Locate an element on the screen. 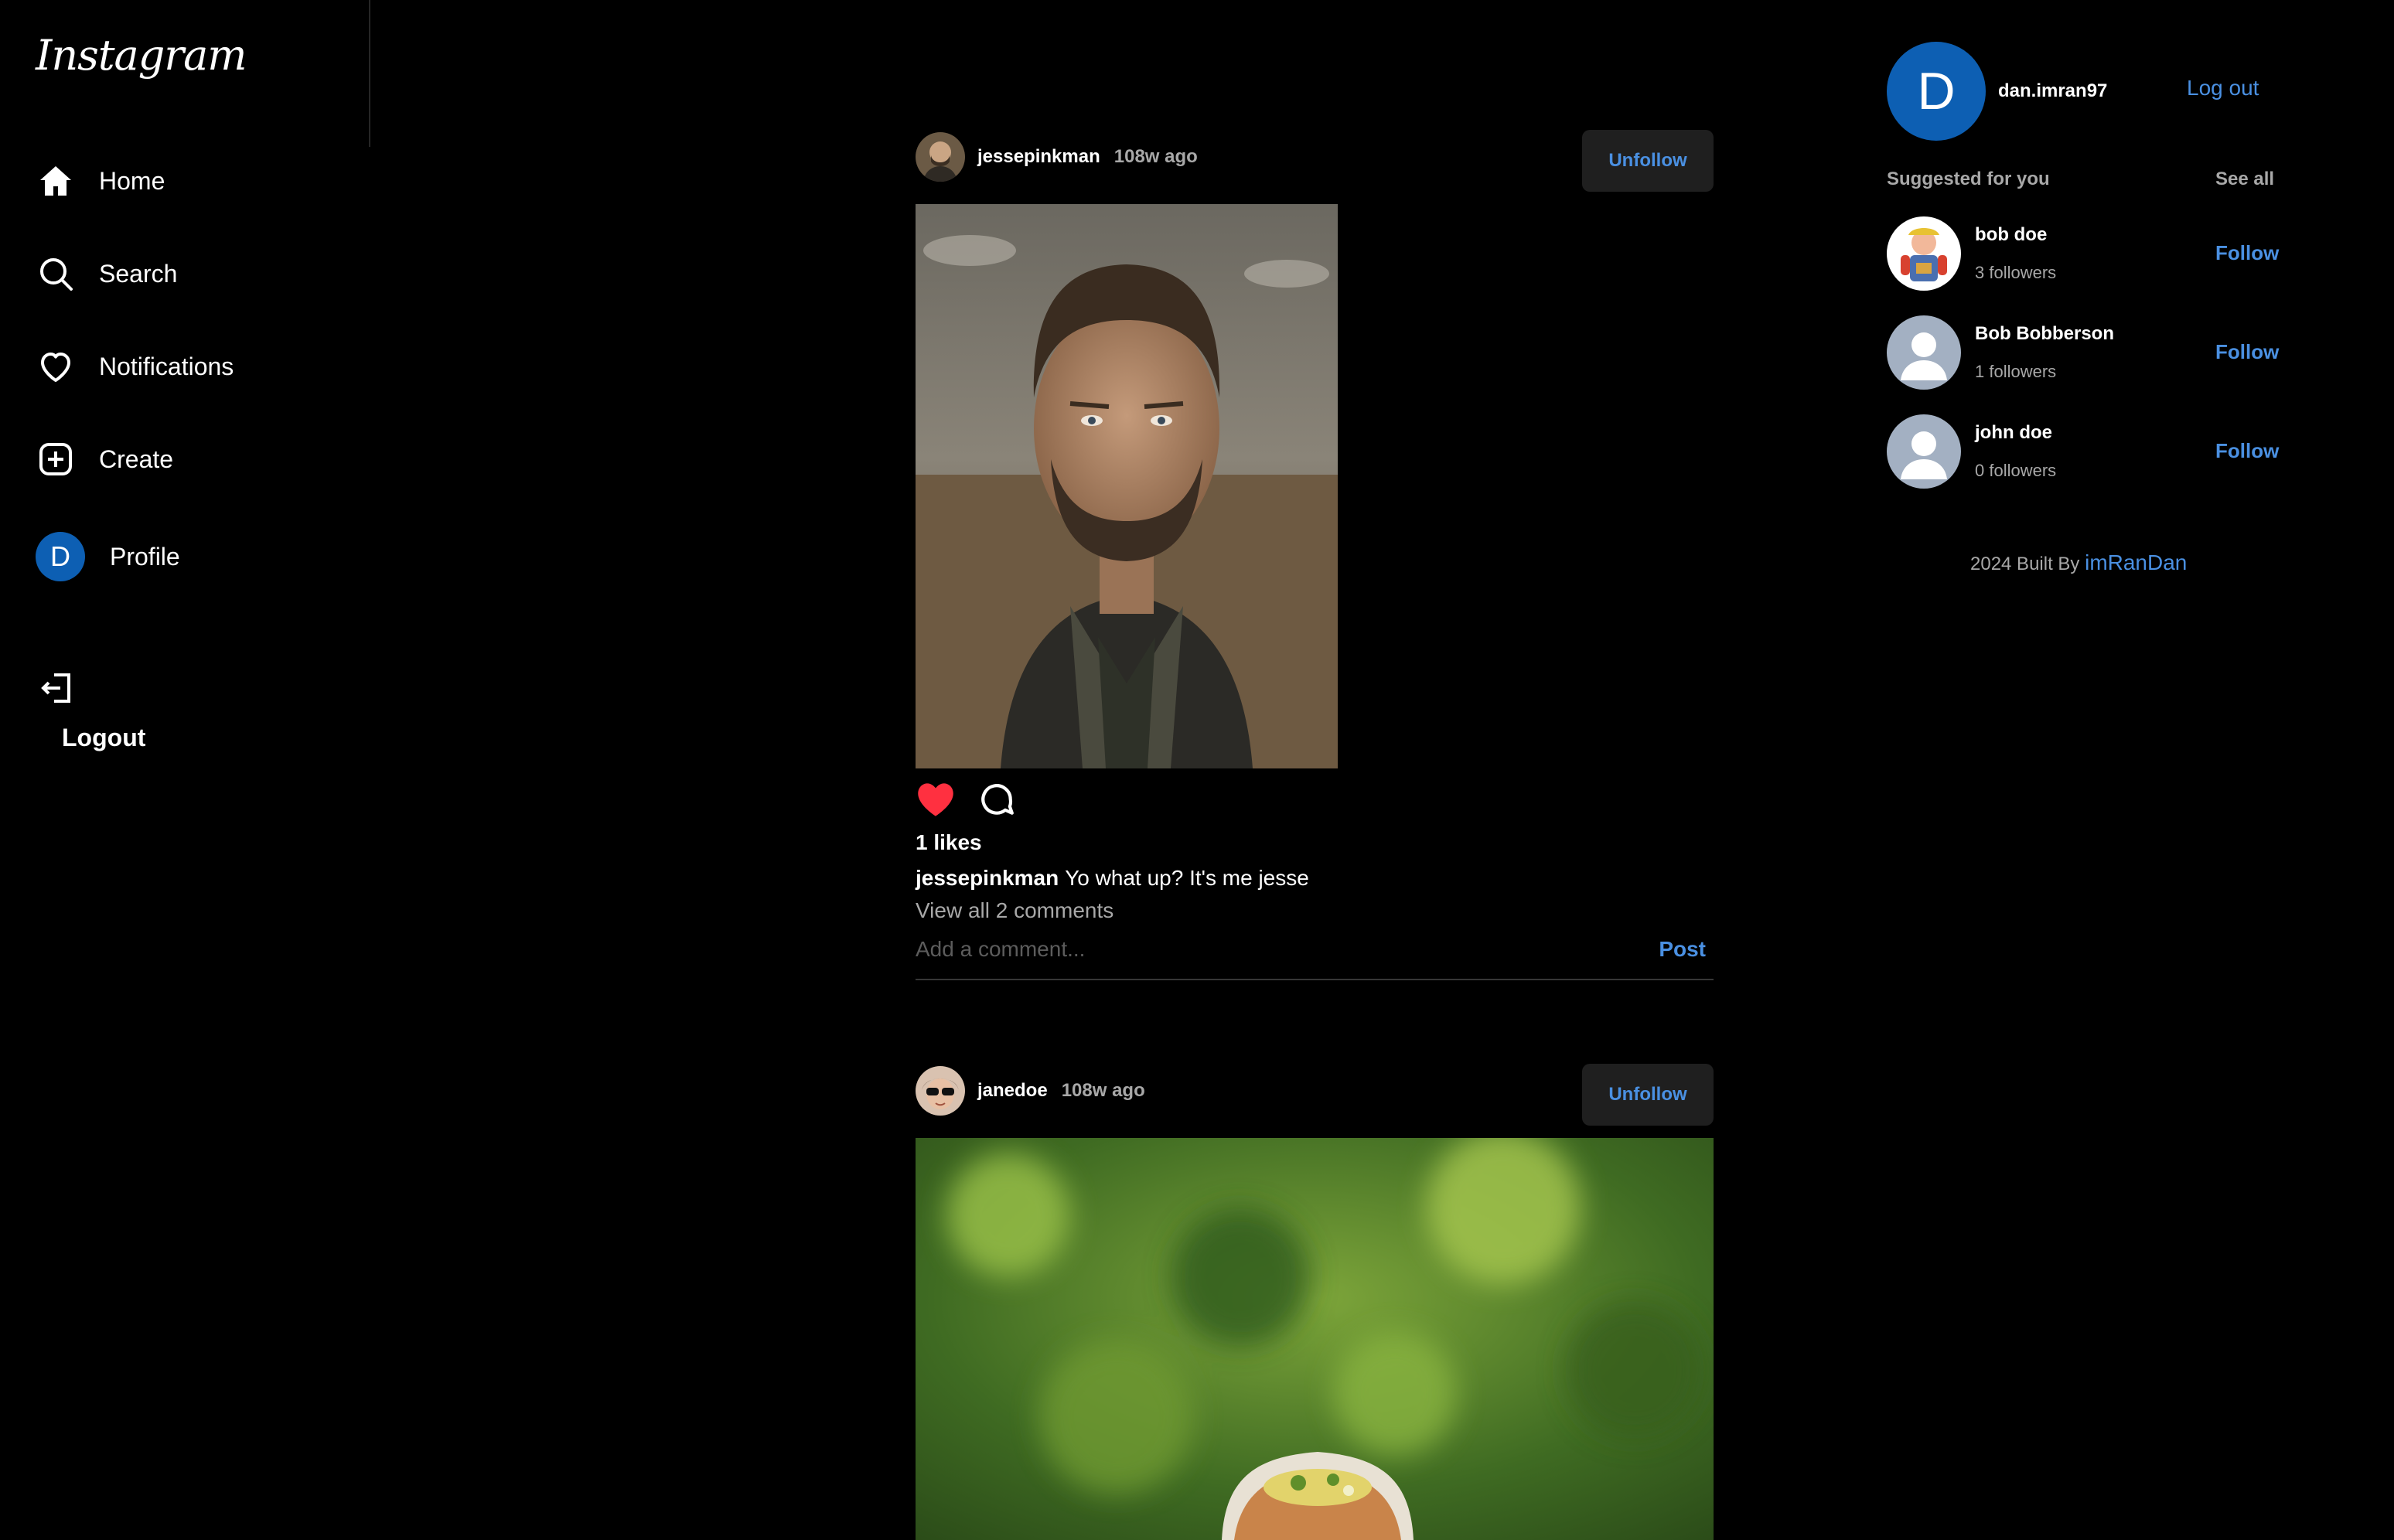 The width and height of the screenshot is (2394, 1540). post-header: jessepinkman 108w ago Unfollow is located at coordinates (1315, 161).